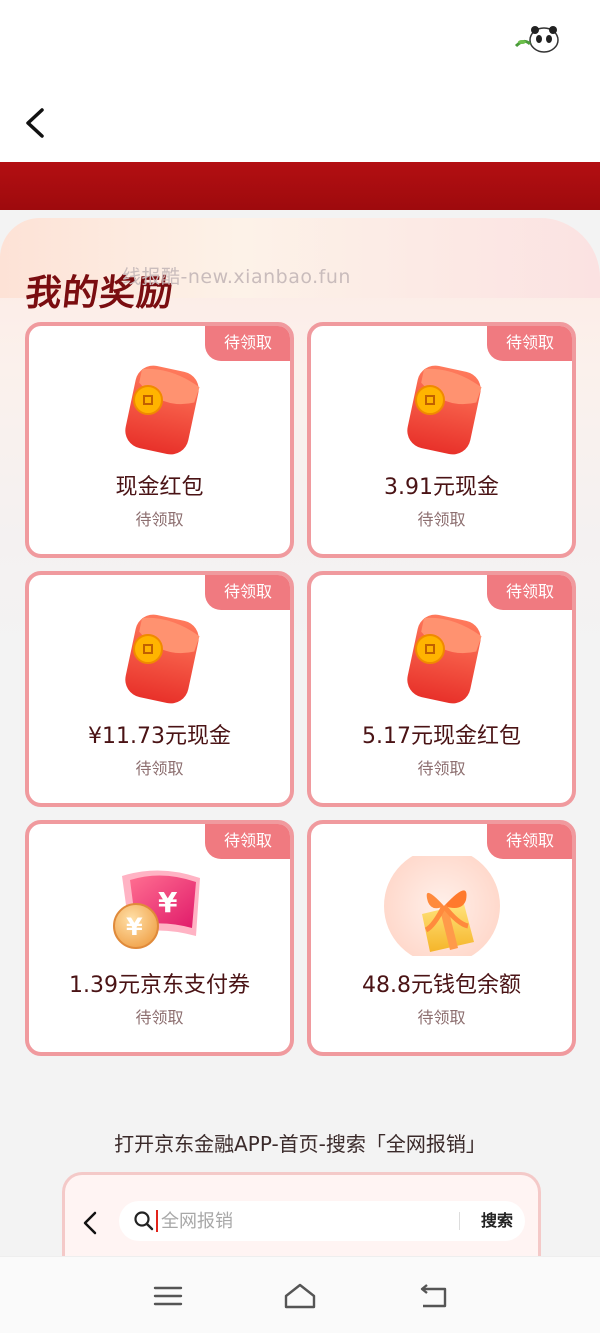  What do you see at coordinates (159, 487) in the screenshot?
I see `reward-title: 现金红包` at bounding box center [159, 487].